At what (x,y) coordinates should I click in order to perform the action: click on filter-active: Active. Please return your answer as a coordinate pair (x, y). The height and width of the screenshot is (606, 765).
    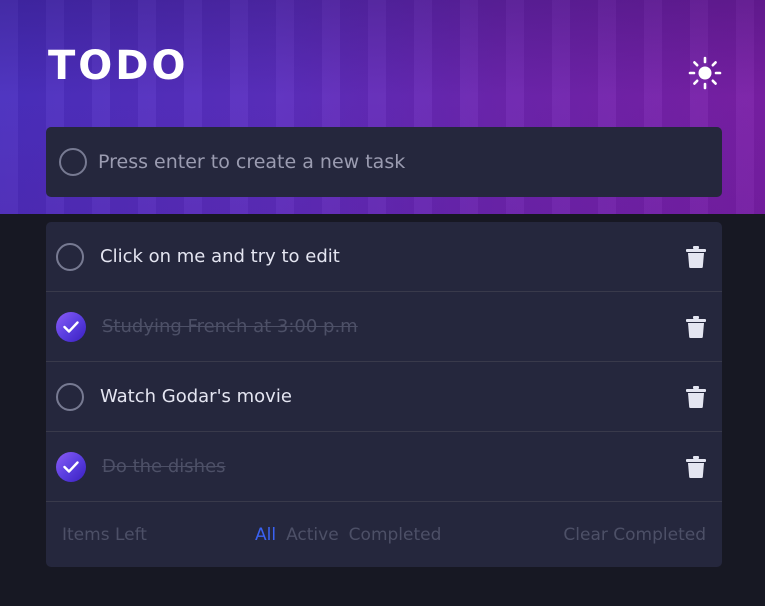
    Looking at the image, I should click on (312, 535).